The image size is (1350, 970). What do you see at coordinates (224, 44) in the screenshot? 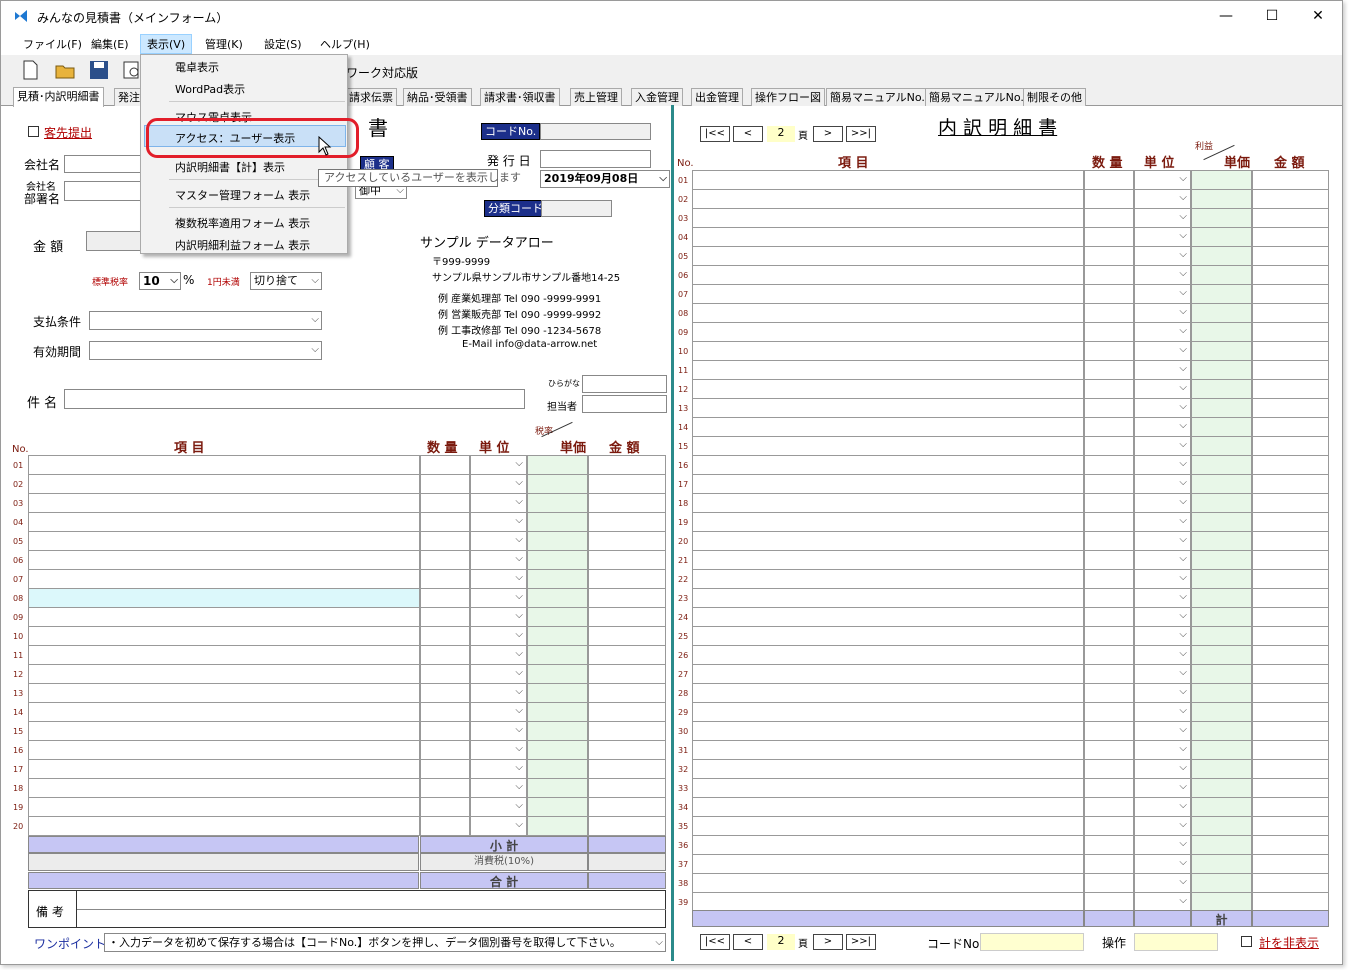
I see `menu-manage: 管理(K)` at bounding box center [224, 44].